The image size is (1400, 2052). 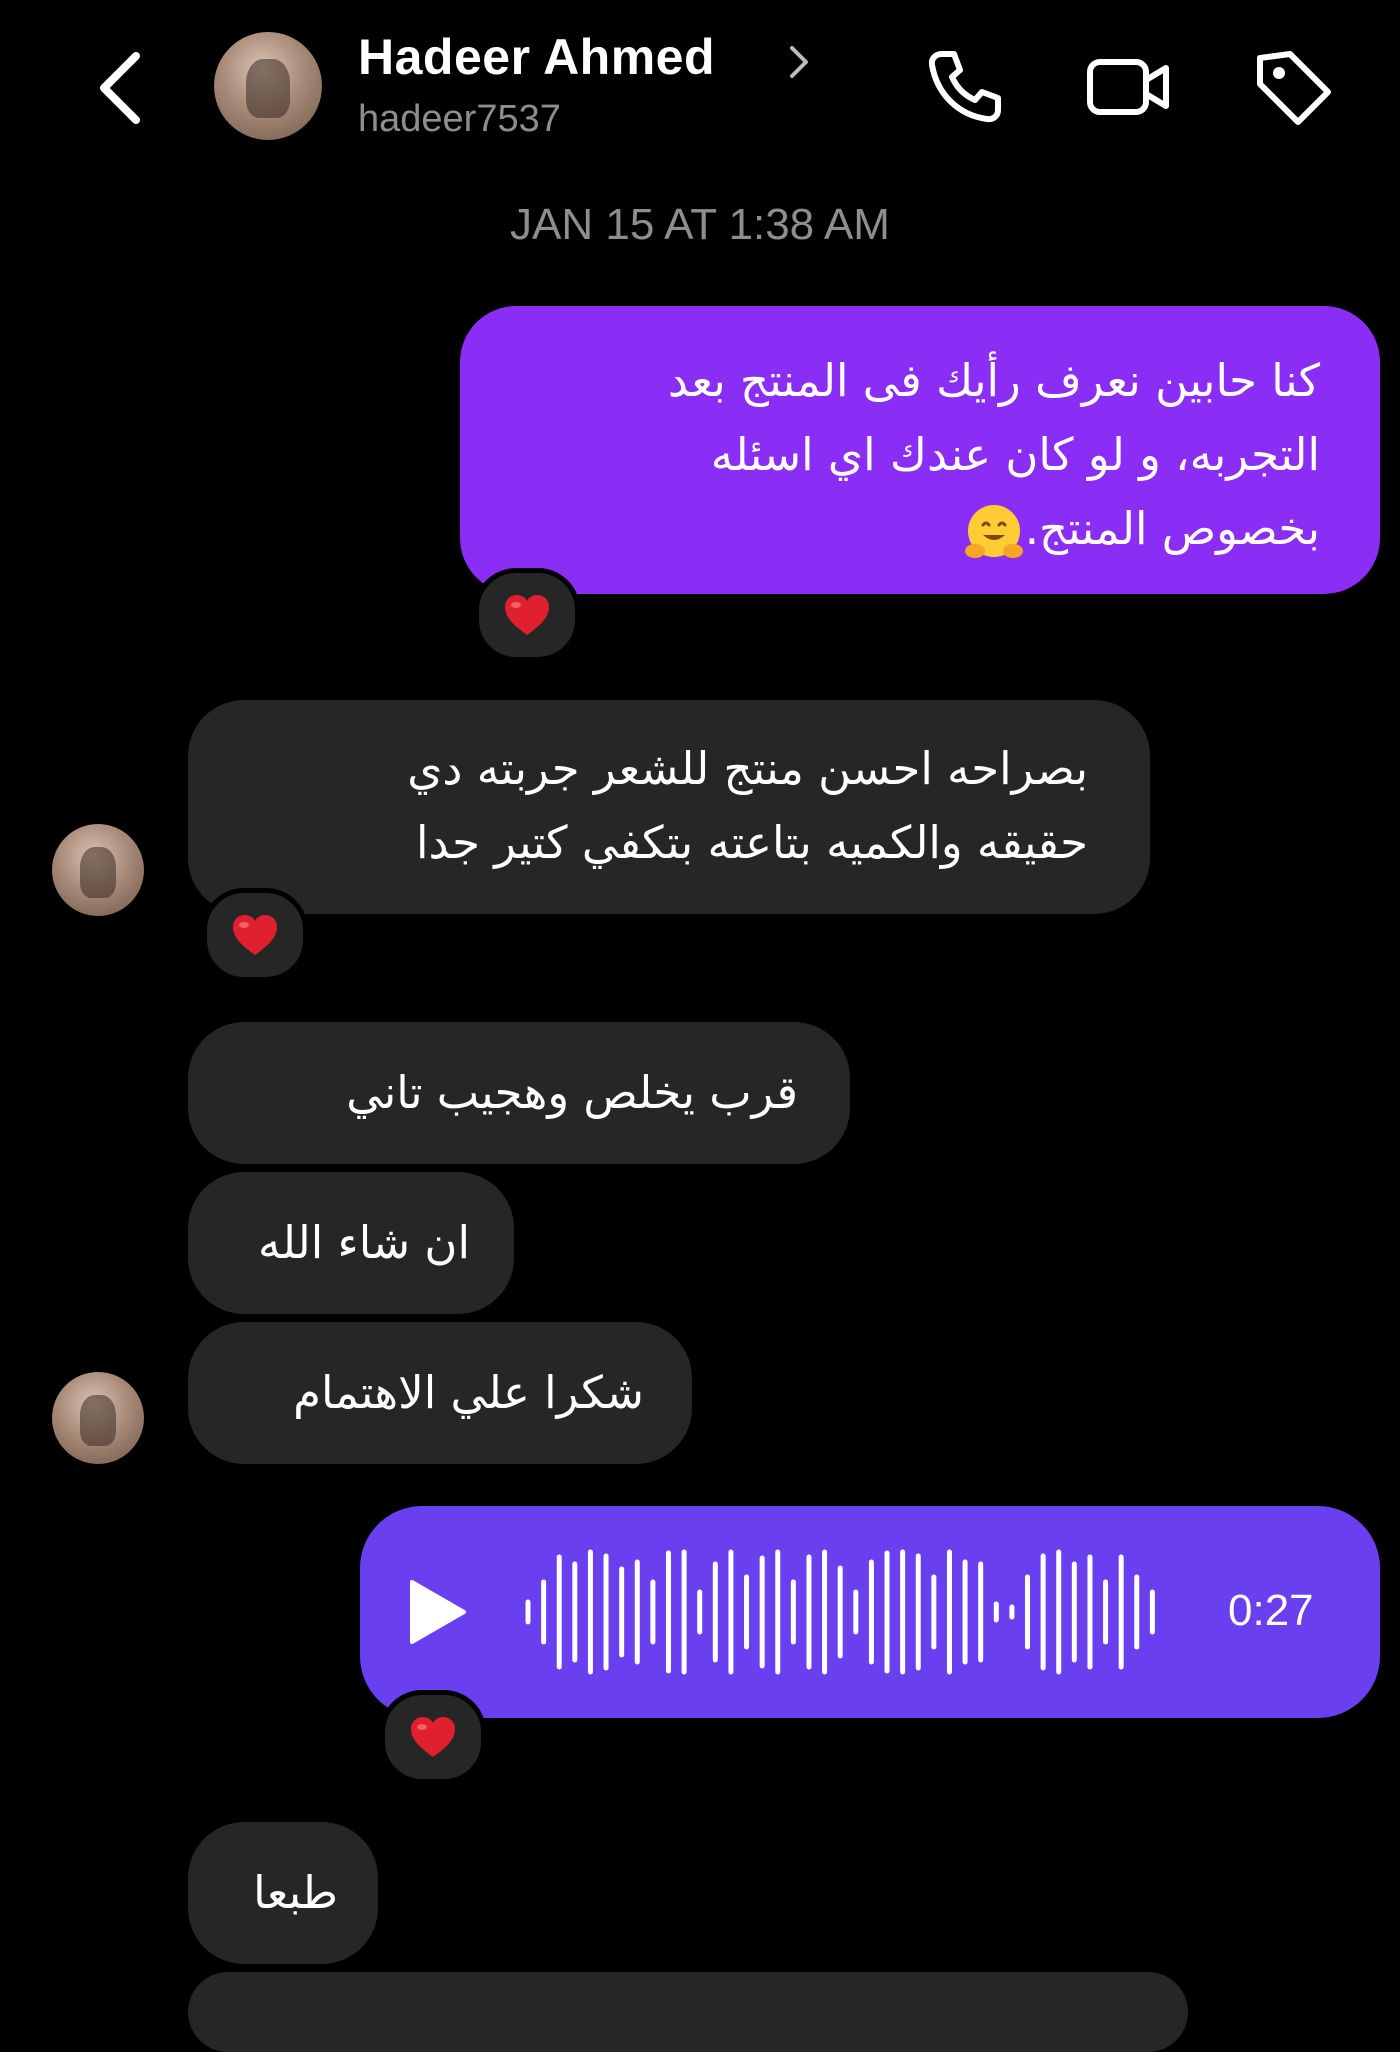 I want to click on contact-avatar, so click(x=268, y=86).